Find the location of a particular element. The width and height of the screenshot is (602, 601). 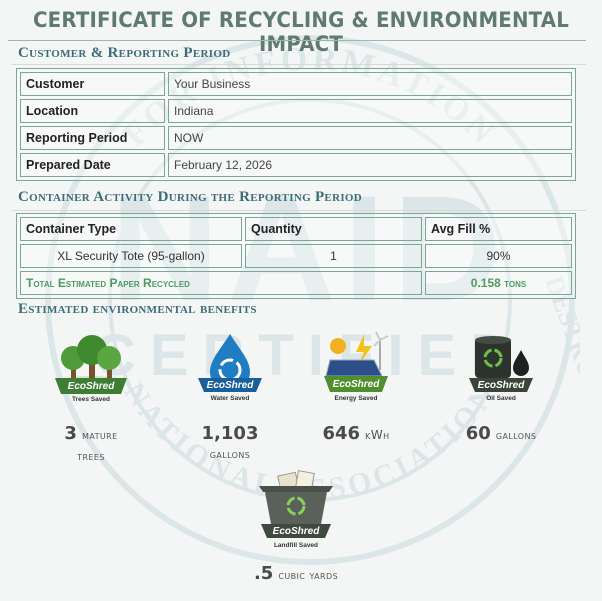

benefit-trees: EcoShred Trees Saved 3 mature trees is located at coordinates (91, 398).